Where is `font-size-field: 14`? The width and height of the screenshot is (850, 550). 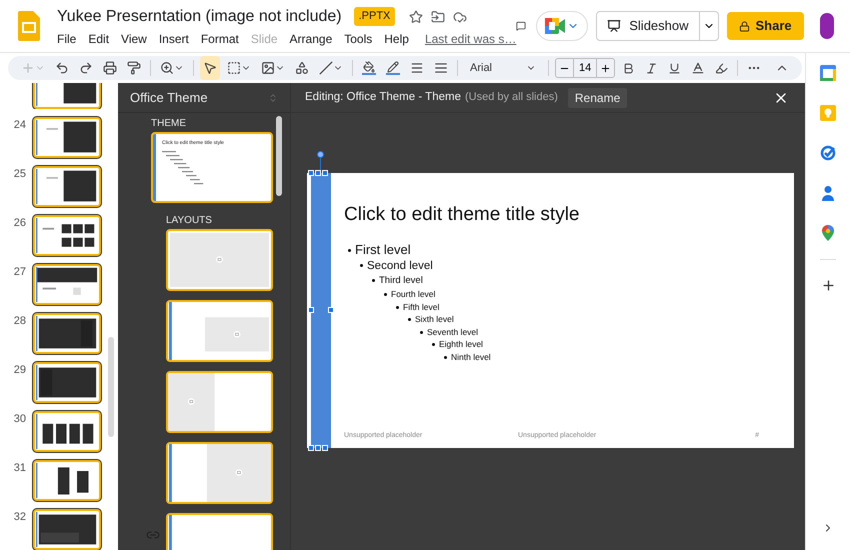 font-size-field: 14 is located at coordinates (585, 68).